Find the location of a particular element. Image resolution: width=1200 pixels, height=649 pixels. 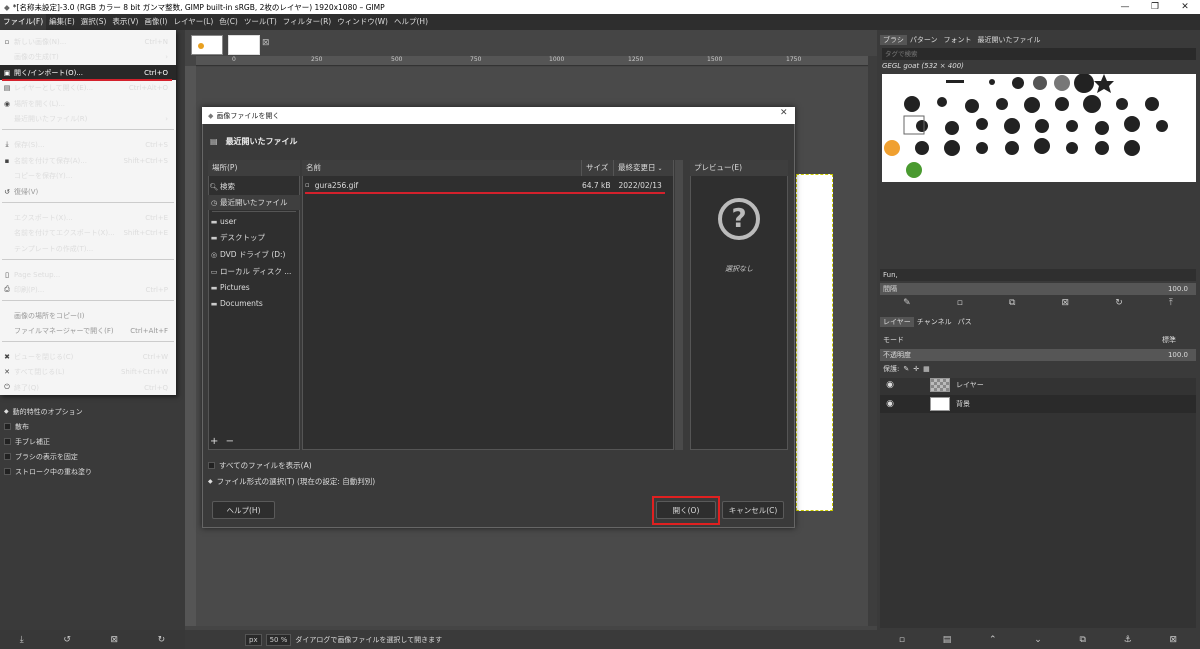

image-canvas is located at coordinates (814, 342).